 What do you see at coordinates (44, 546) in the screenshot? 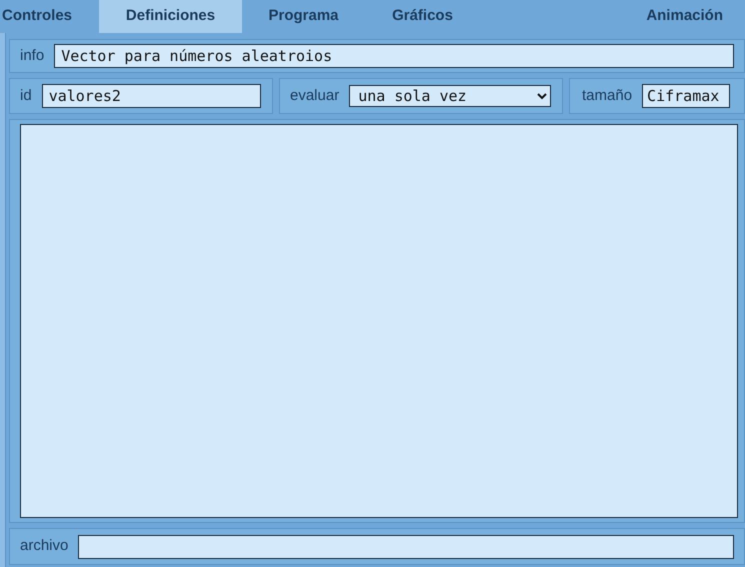
I see `field-label: archivo` at bounding box center [44, 546].